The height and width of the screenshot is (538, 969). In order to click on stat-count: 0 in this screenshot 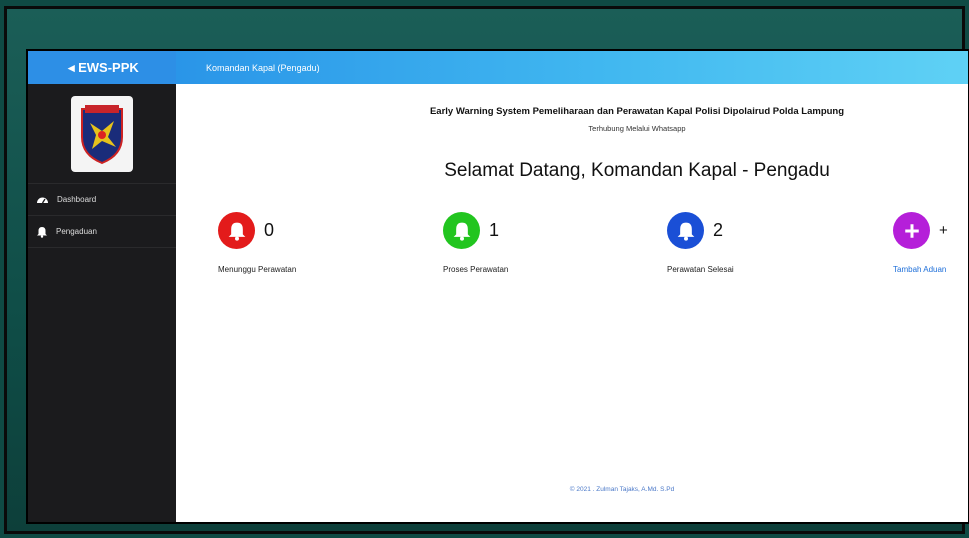, I will do `click(269, 230)`.